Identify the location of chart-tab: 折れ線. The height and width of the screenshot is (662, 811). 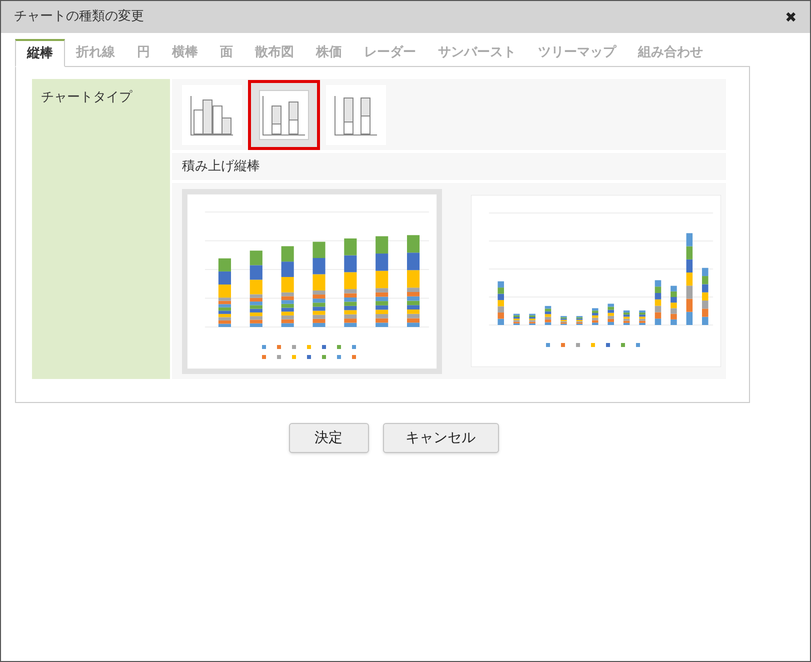
(95, 53).